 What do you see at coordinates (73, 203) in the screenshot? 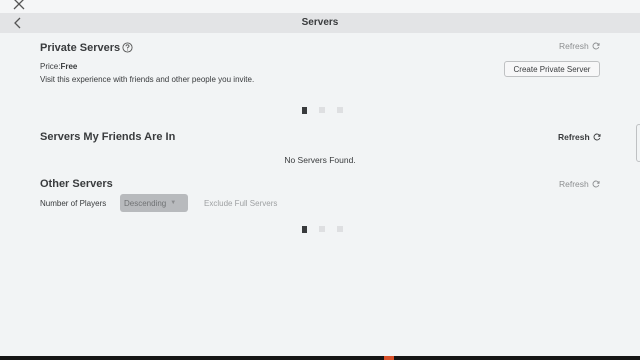
I see `number-of-players-label: Number of Players` at bounding box center [73, 203].